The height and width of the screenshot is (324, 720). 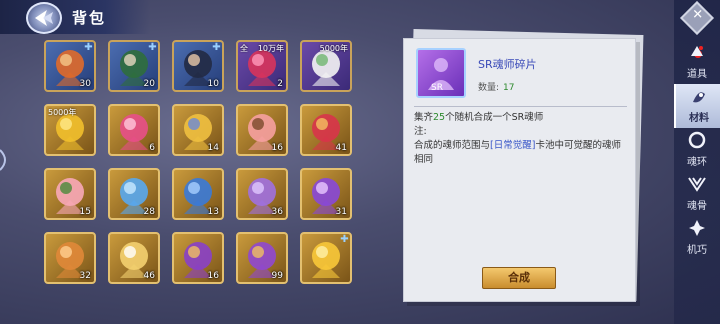 What do you see at coordinates (6, 160) in the screenshot?
I see `left-decoration` at bounding box center [6, 160].